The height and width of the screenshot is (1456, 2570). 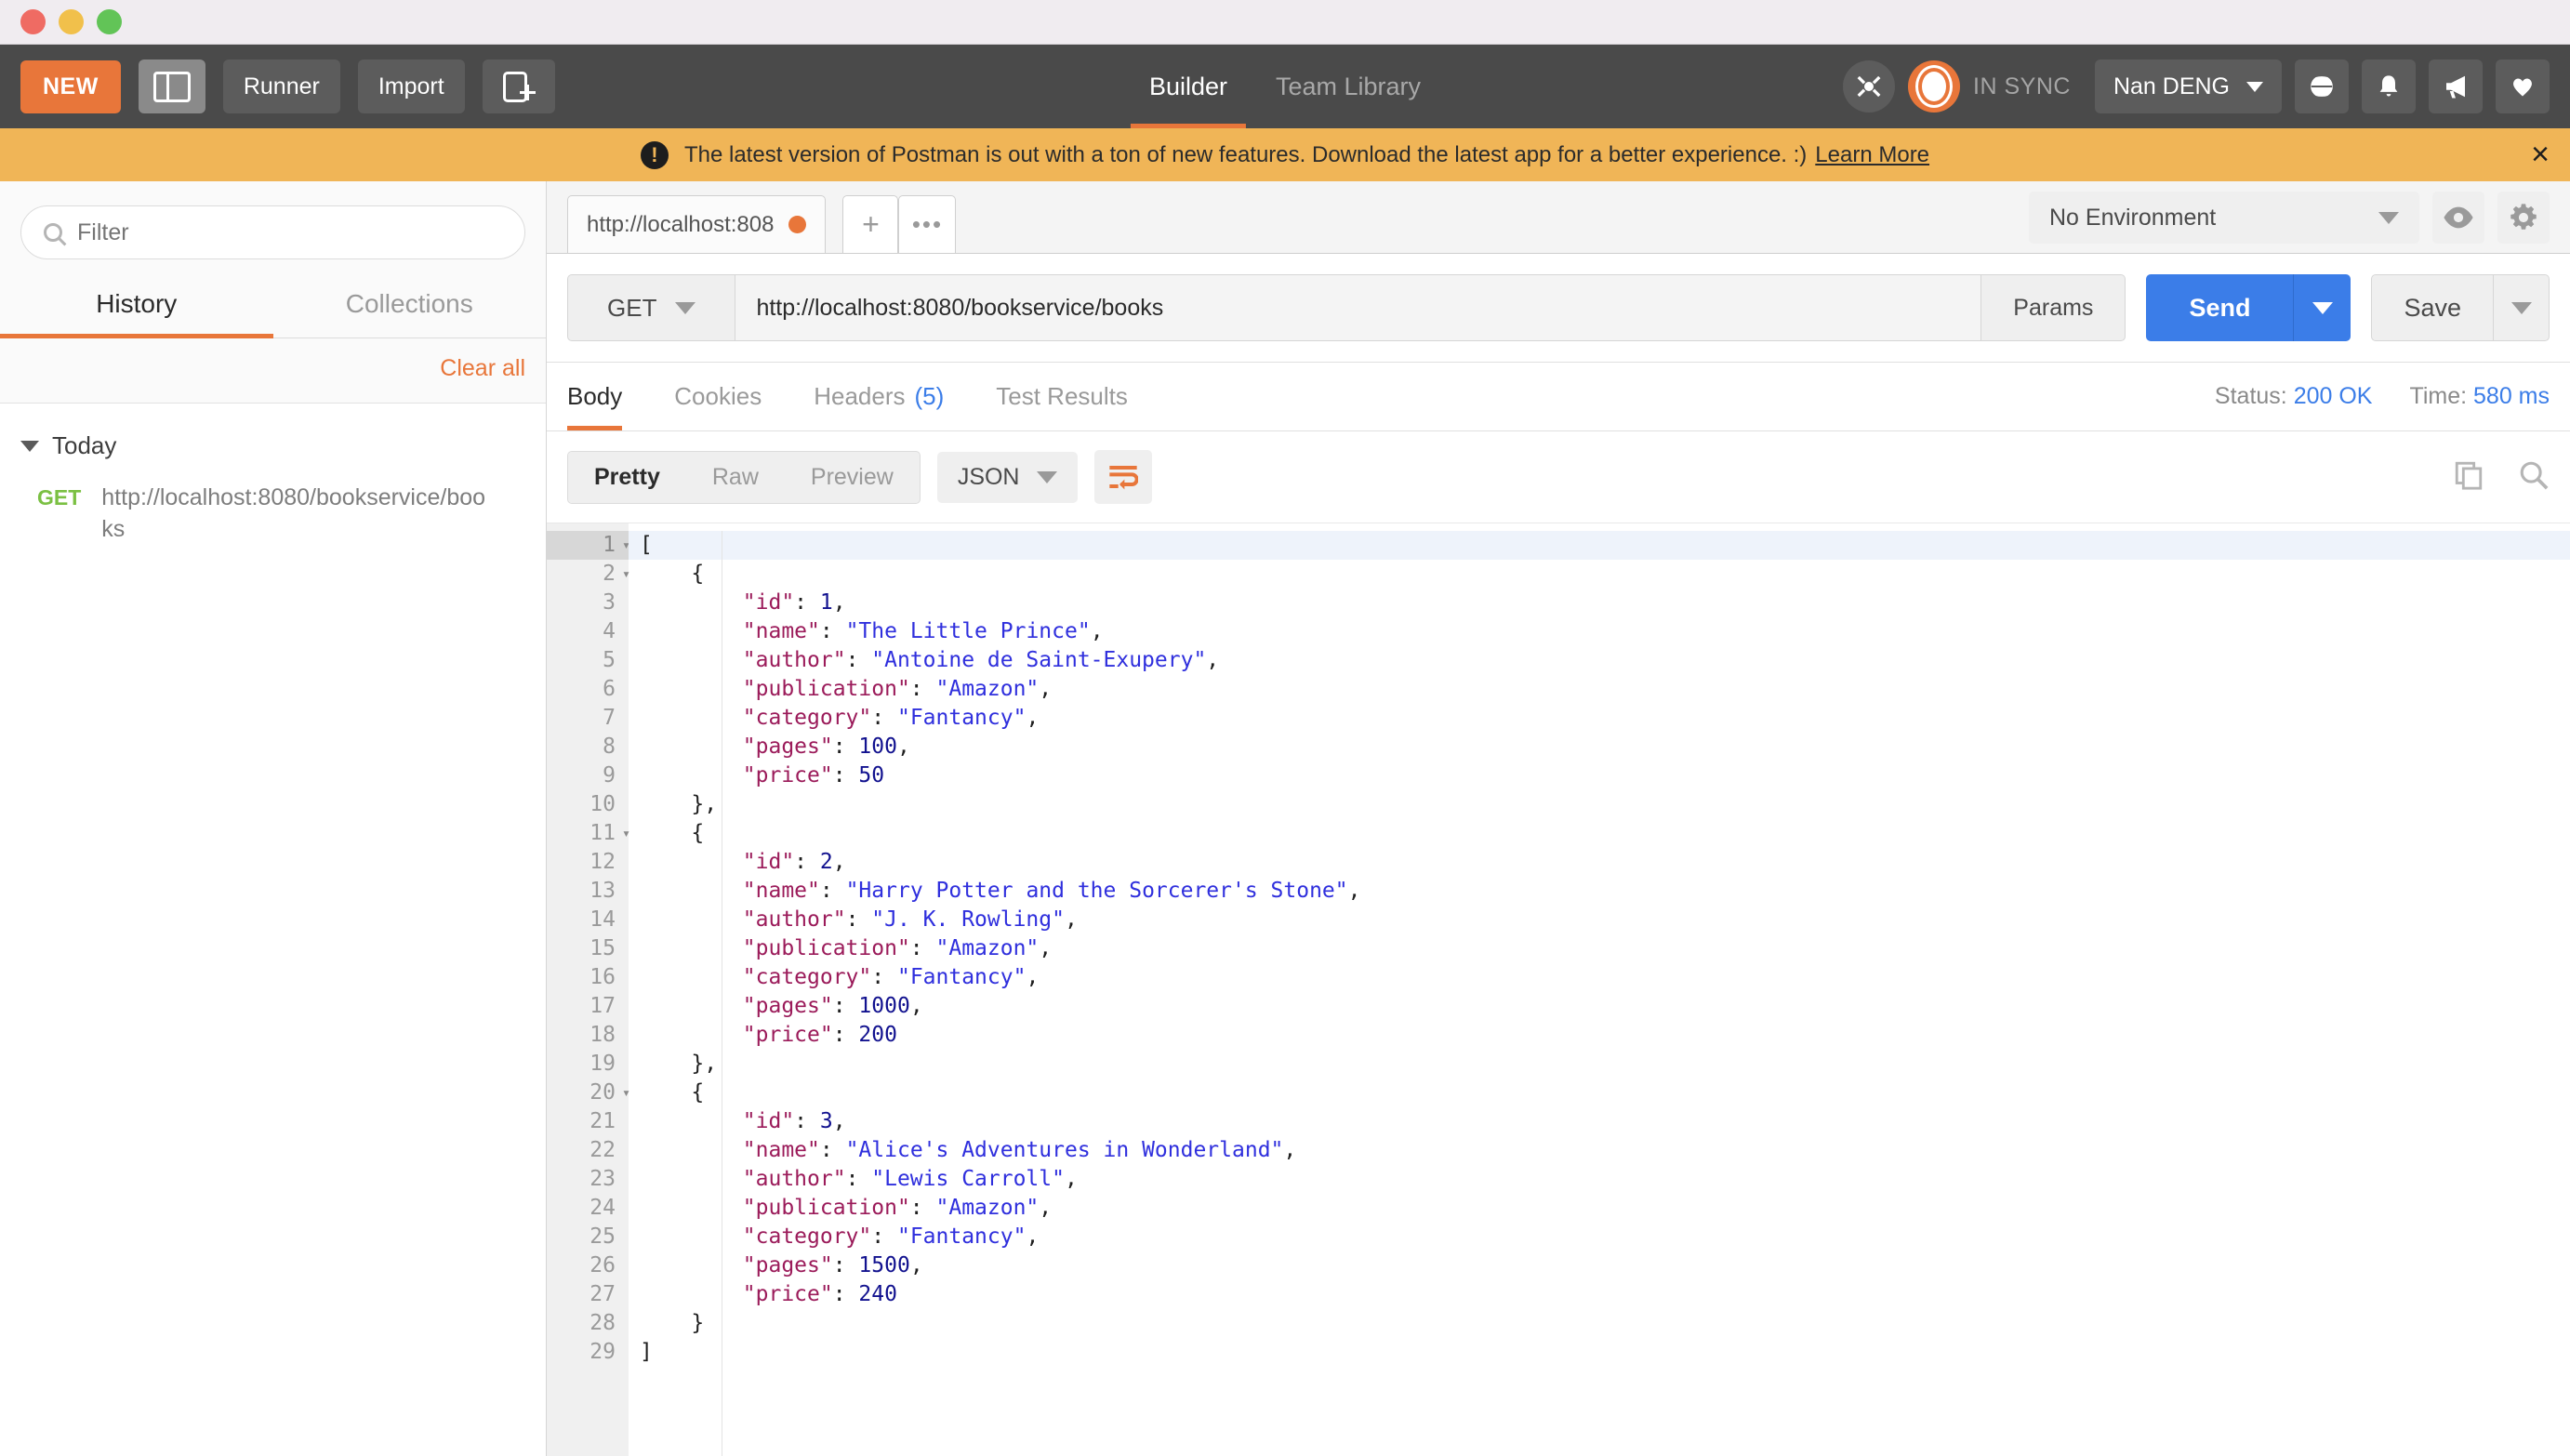 I want to click on filter-input, so click(x=289, y=232).